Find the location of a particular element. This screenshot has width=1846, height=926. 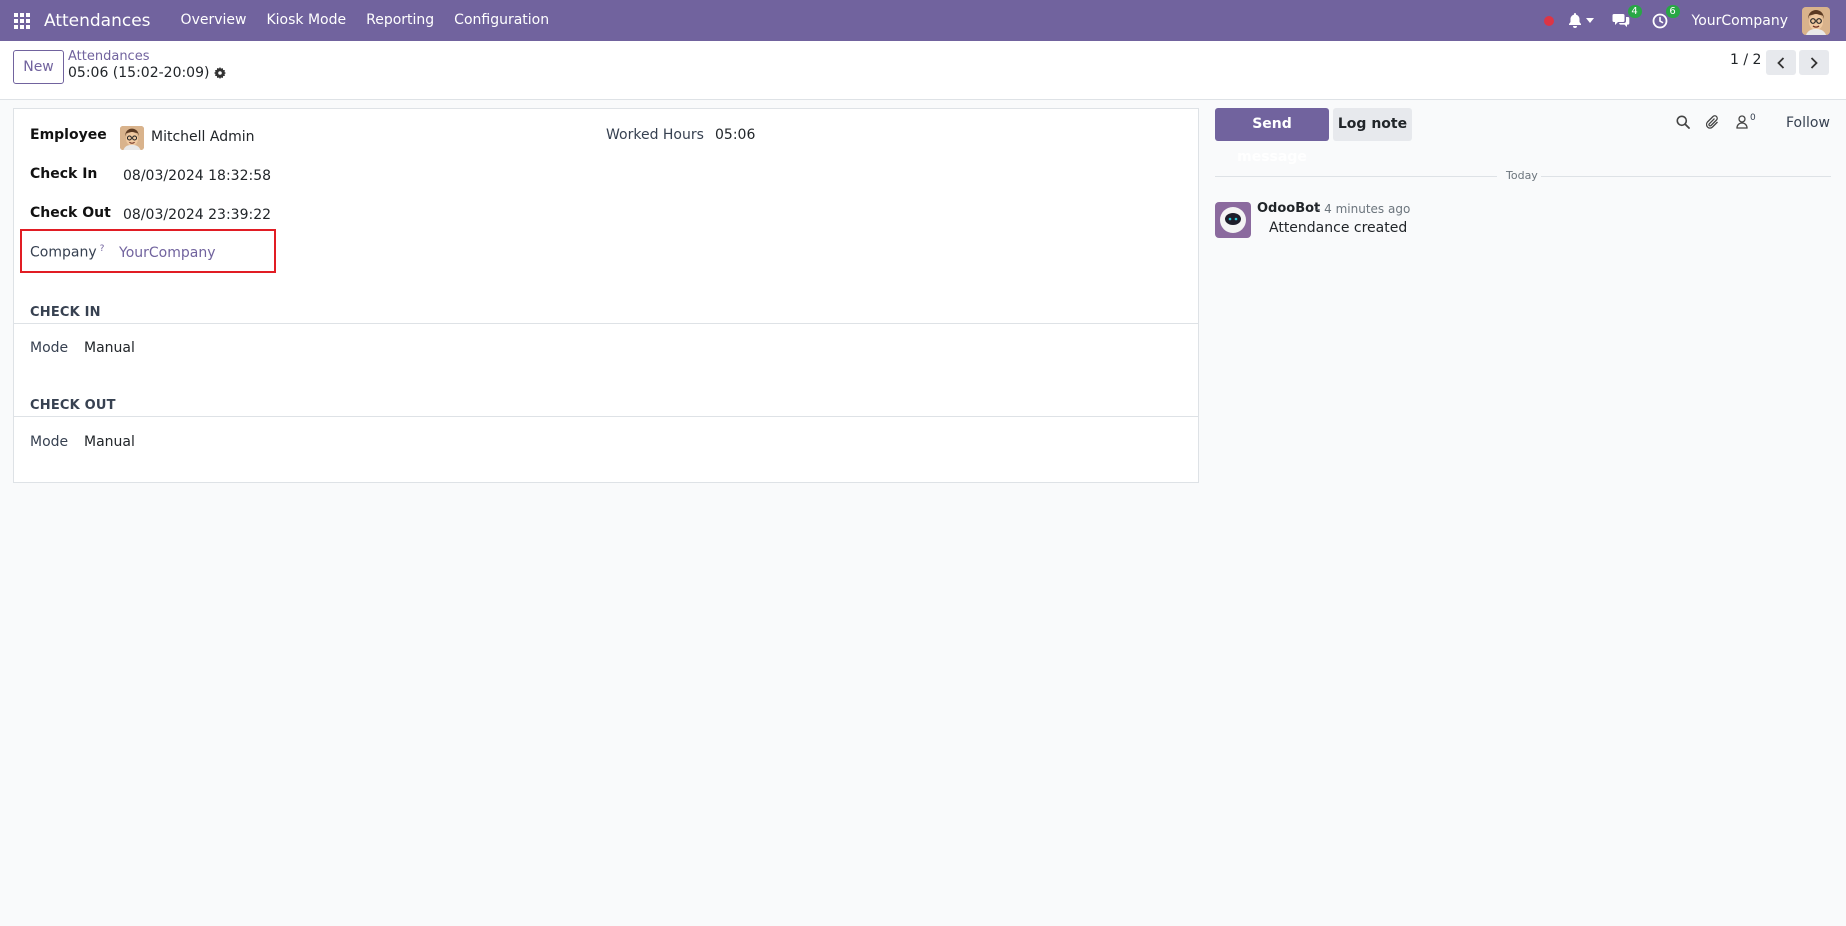

messages-icon: 4 is located at coordinates (1627, 16).